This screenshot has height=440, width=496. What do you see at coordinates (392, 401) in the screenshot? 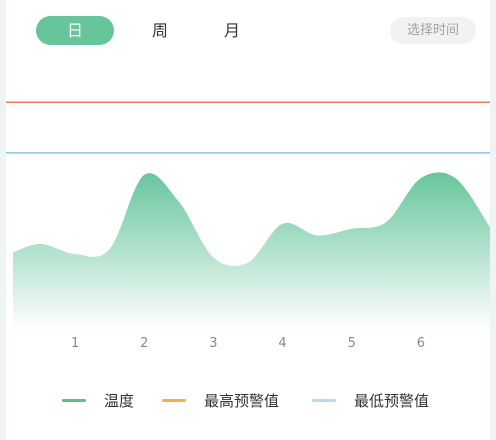
I see `legend-label-min-warning: 最低预警值` at bounding box center [392, 401].